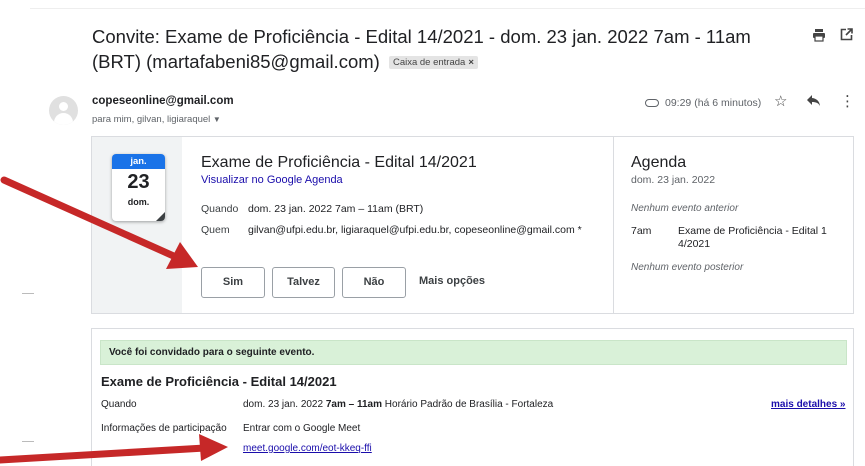 The width and height of the screenshot is (865, 466). I want to click on rsvp-maybe-button: Talvez, so click(303, 282).